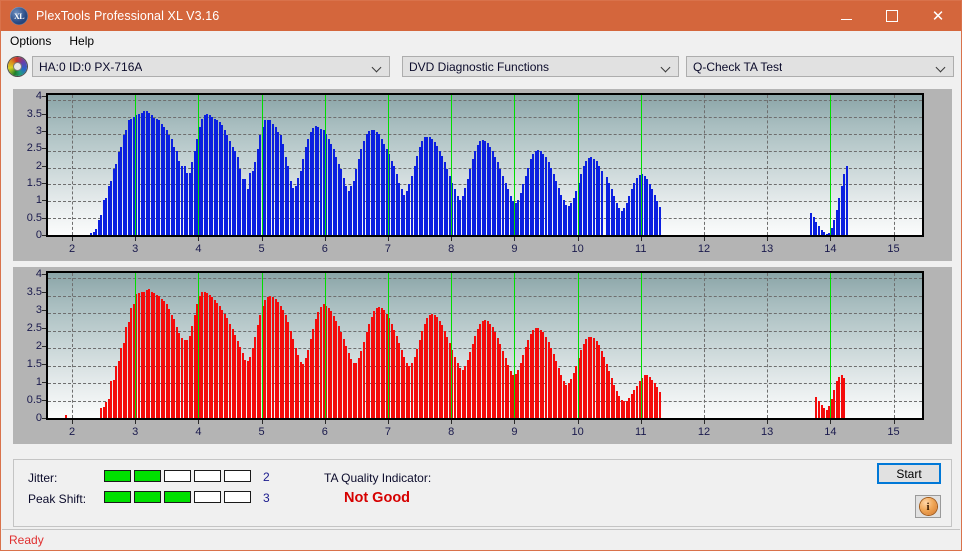 The width and height of the screenshot is (962, 551). Describe the element at coordinates (17, 66) in the screenshot. I see `disc-icon` at that location.